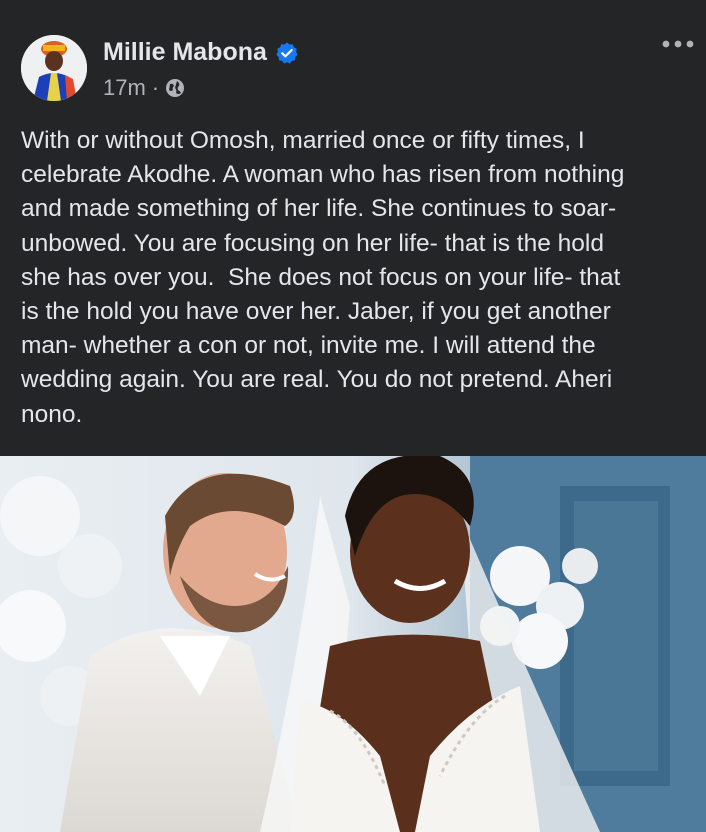 This screenshot has height=832, width=706. What do you see at coordinates (678, 44) in the screenshot?
I see `more-options-icon` at bounding box center [678, 44].